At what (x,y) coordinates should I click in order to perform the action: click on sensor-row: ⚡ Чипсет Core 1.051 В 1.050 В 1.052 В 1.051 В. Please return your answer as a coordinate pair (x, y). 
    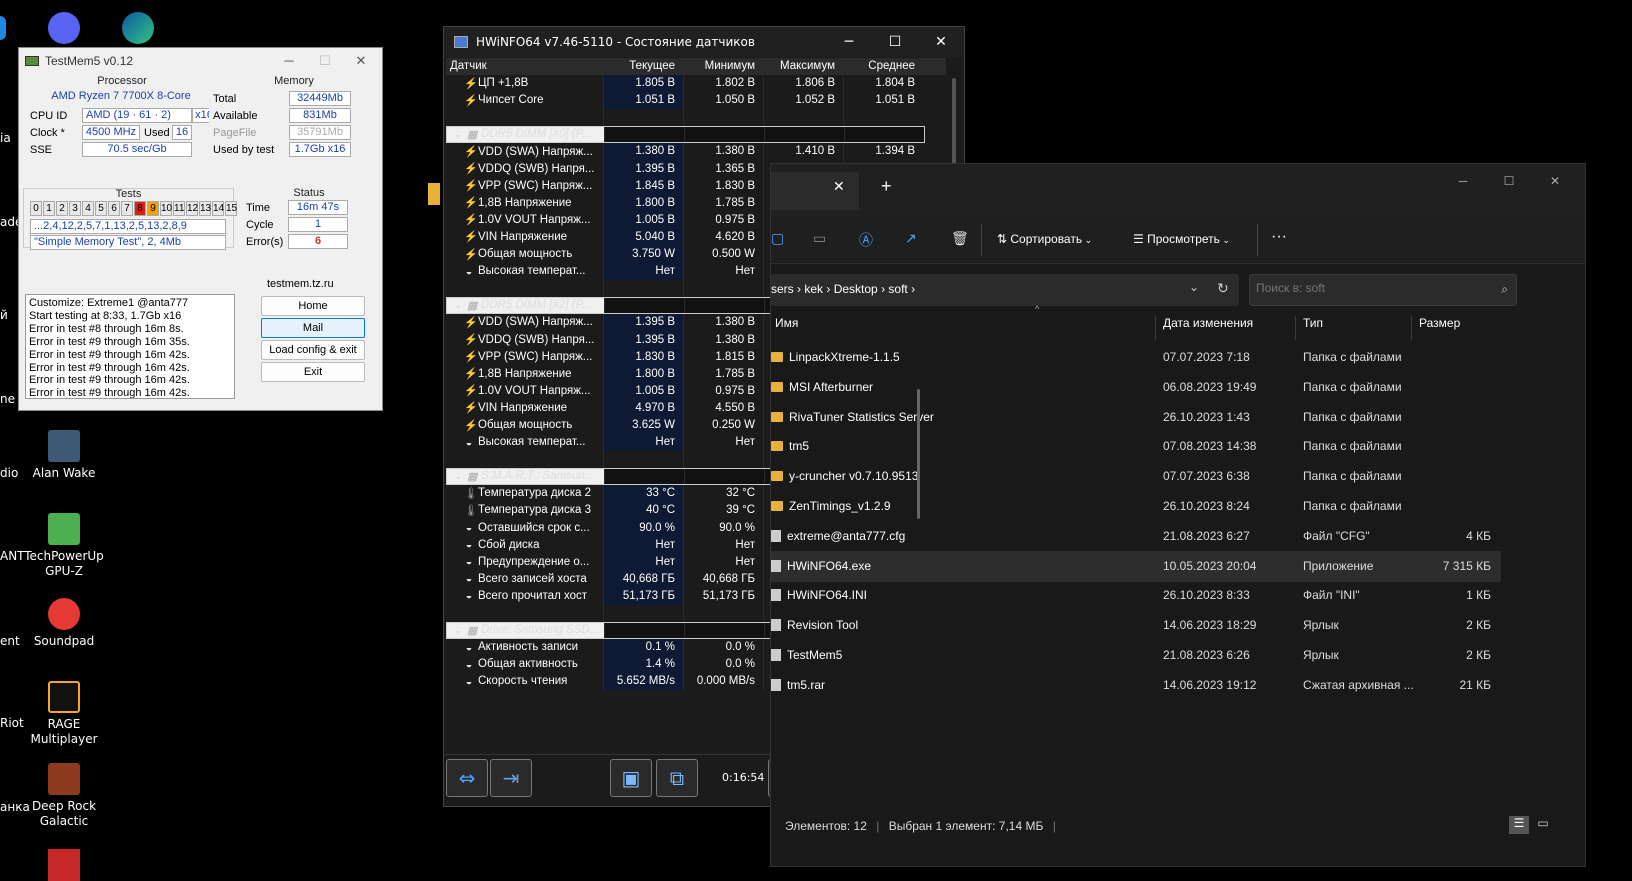
    Looking at the image, I should click on (696, 101).